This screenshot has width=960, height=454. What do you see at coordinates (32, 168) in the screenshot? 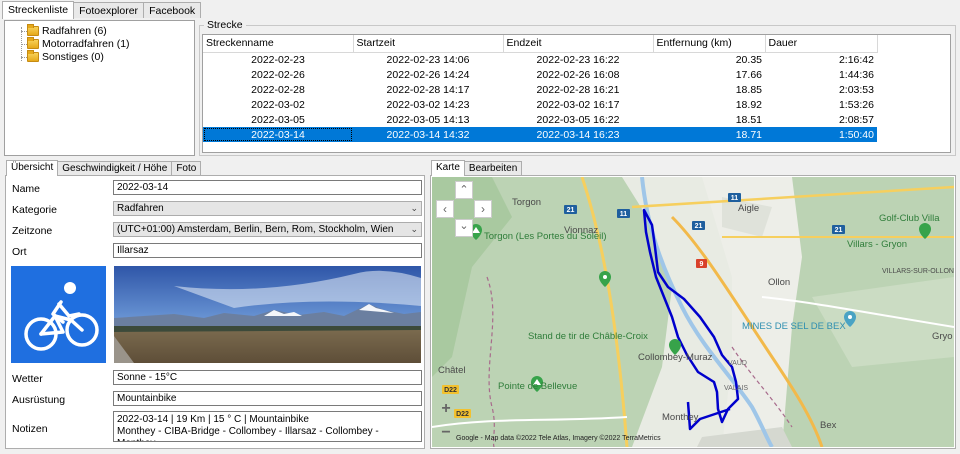
I see `tab-uebersicht: Übersicht` at bounding box center [32, 168].